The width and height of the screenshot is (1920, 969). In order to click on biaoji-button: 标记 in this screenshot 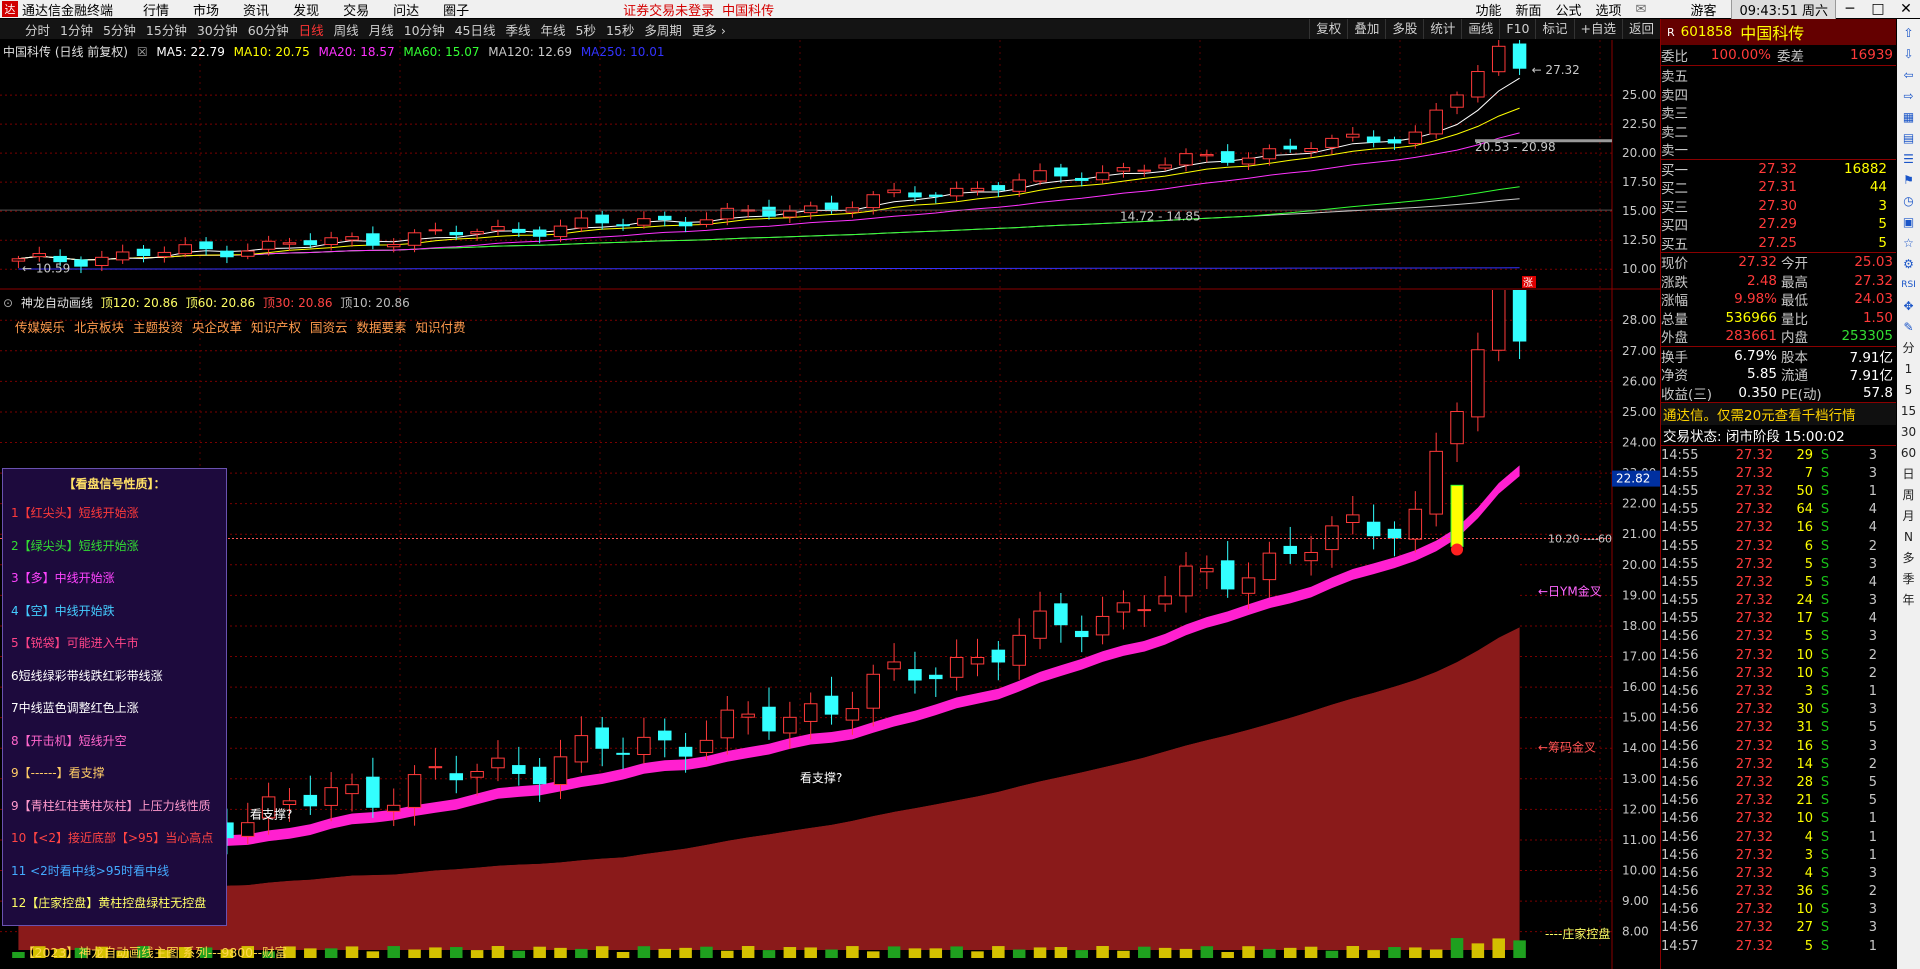, I will do `click(1554, 29)`.